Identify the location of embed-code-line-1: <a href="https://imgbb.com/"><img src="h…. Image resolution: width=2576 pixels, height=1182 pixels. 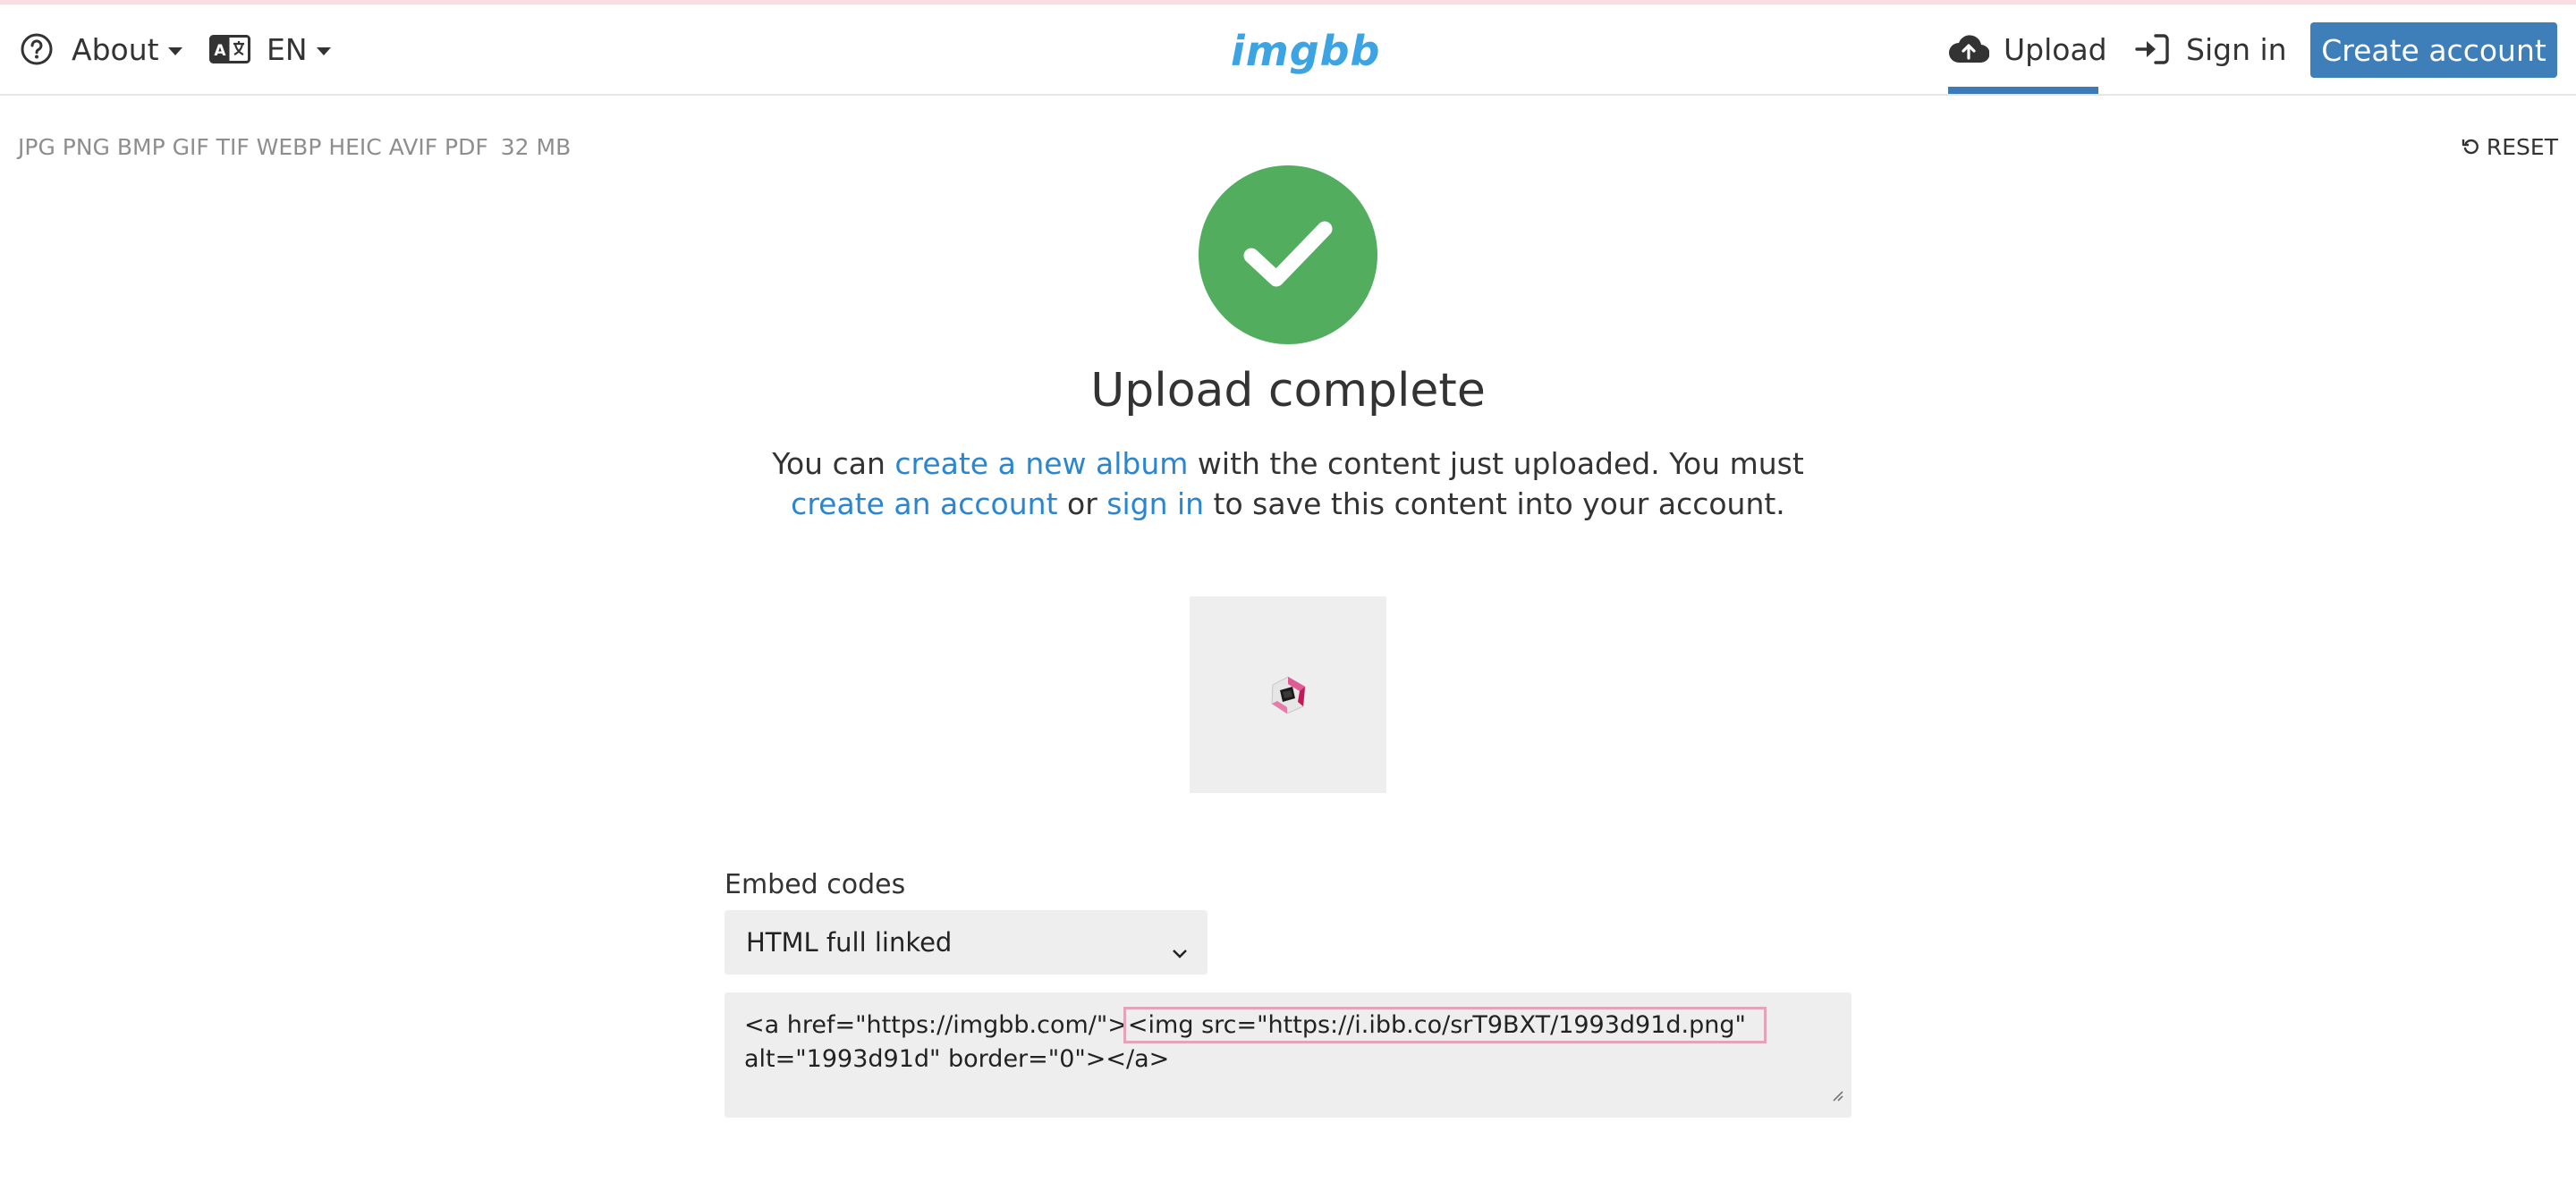
(1288, 1025).